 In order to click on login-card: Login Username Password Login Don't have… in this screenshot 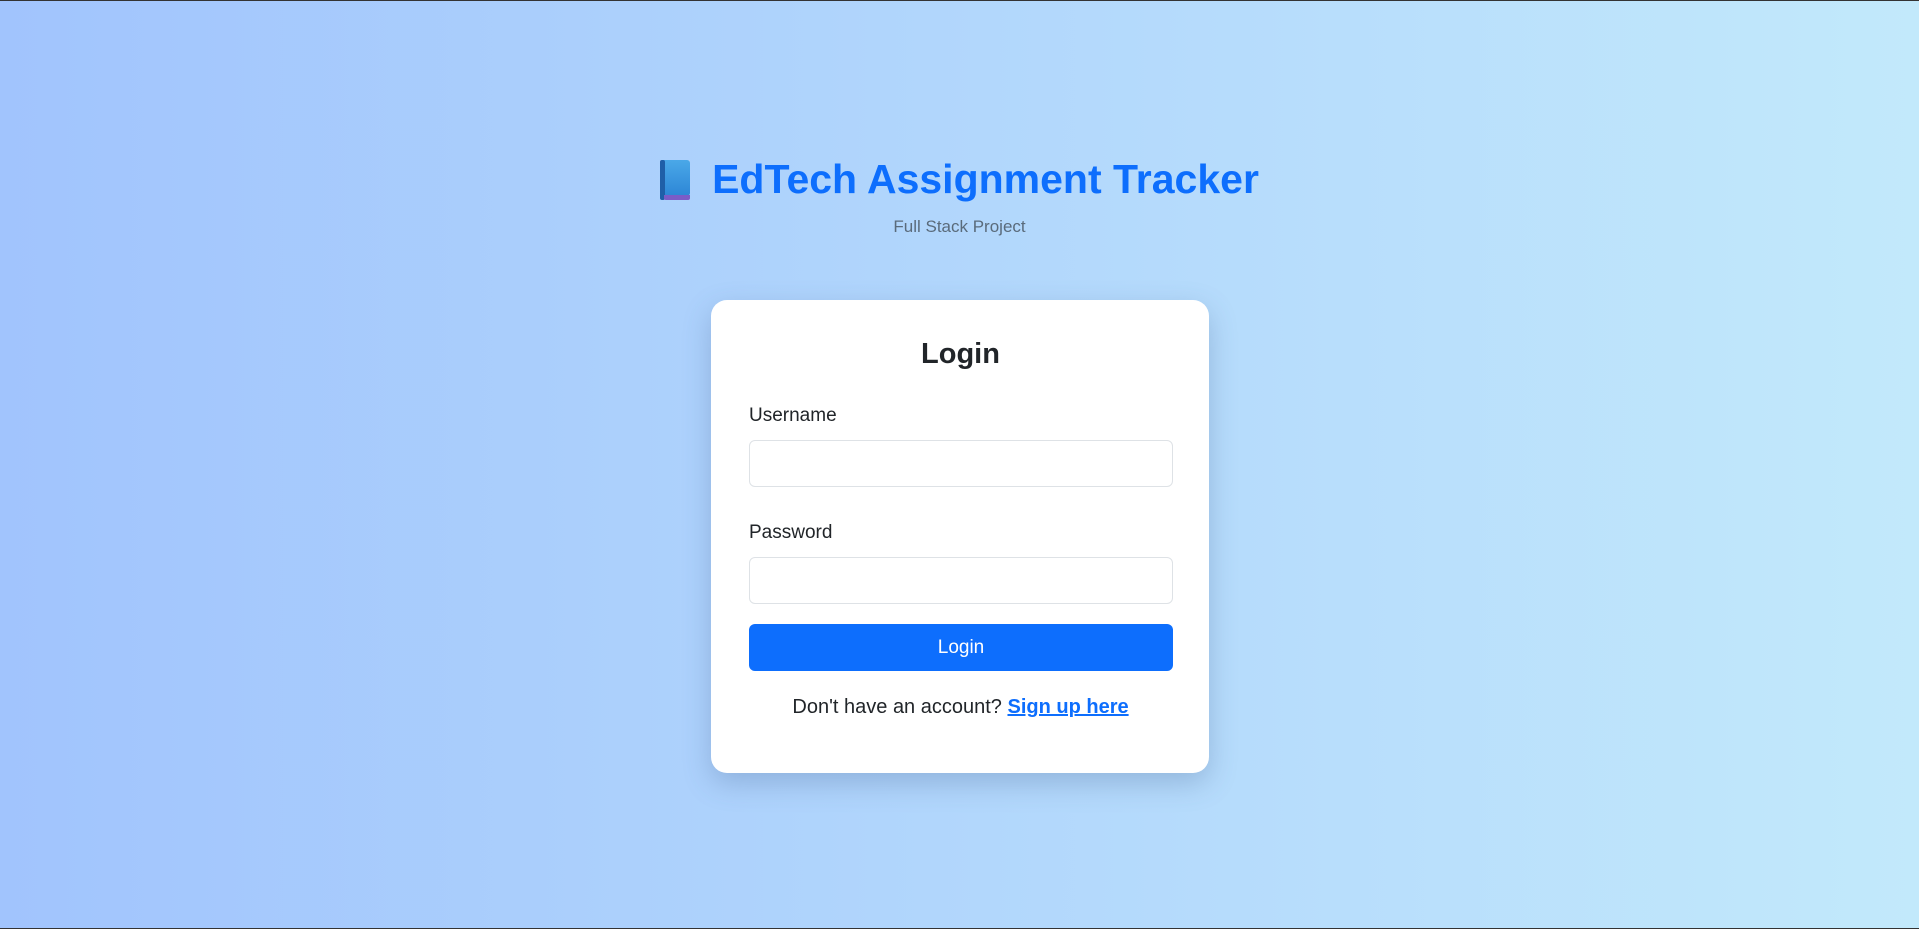, I will do `click(960, 536)`.